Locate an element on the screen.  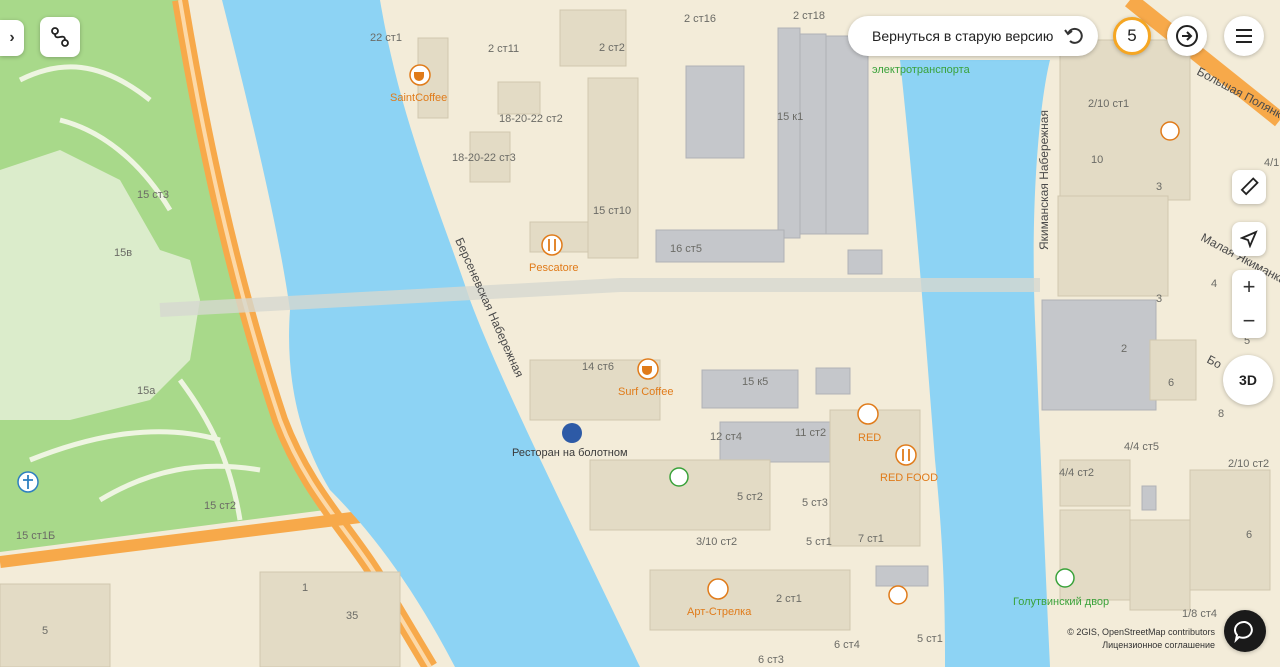
svg-text: 8 is located at coordinates (1221, 414).